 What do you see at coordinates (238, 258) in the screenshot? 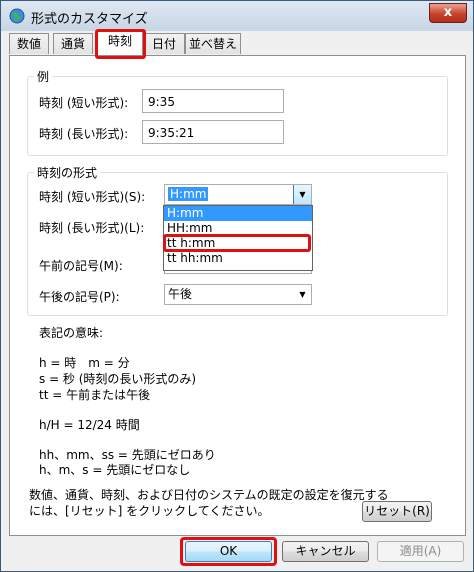
I see `dropdown-option: tt hh:mm` at bounding box center [238, 258].